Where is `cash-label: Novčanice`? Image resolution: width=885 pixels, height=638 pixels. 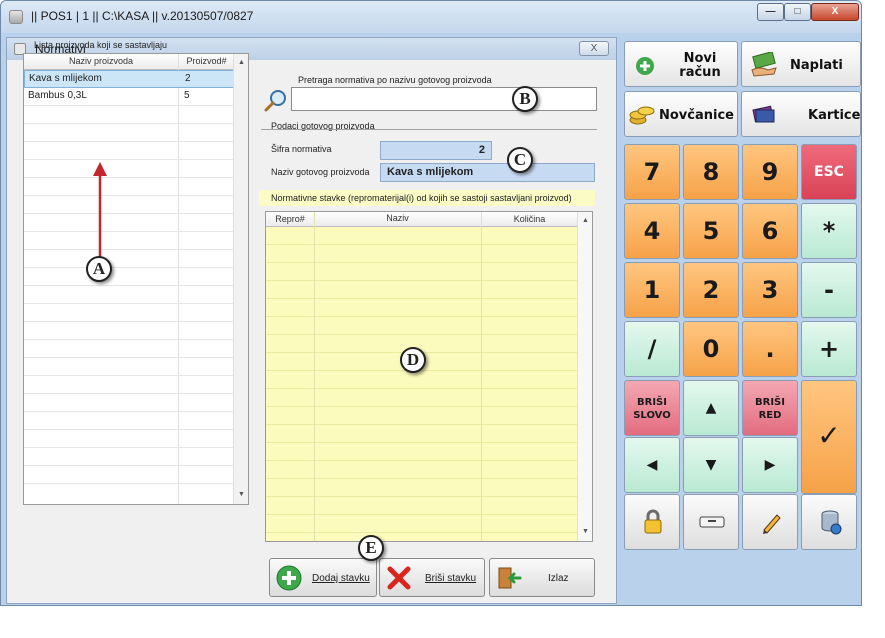
cash-label: Novčanice is located at coordinates (696, 115).